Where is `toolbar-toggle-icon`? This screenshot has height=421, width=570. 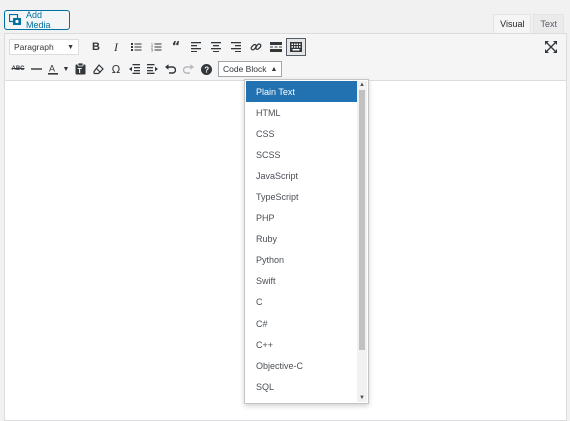 toolbar-toggle-icon is located at coordinates (296, 47).